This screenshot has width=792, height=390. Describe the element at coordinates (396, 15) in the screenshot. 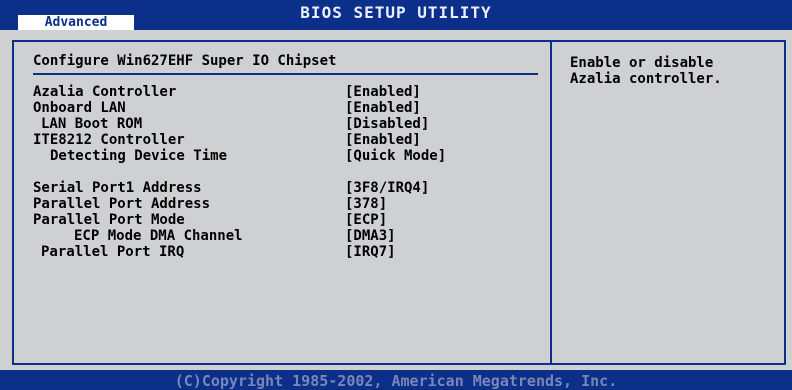

I see `title-bar: BIOS SETUP UTILITY Advanced` at that location.